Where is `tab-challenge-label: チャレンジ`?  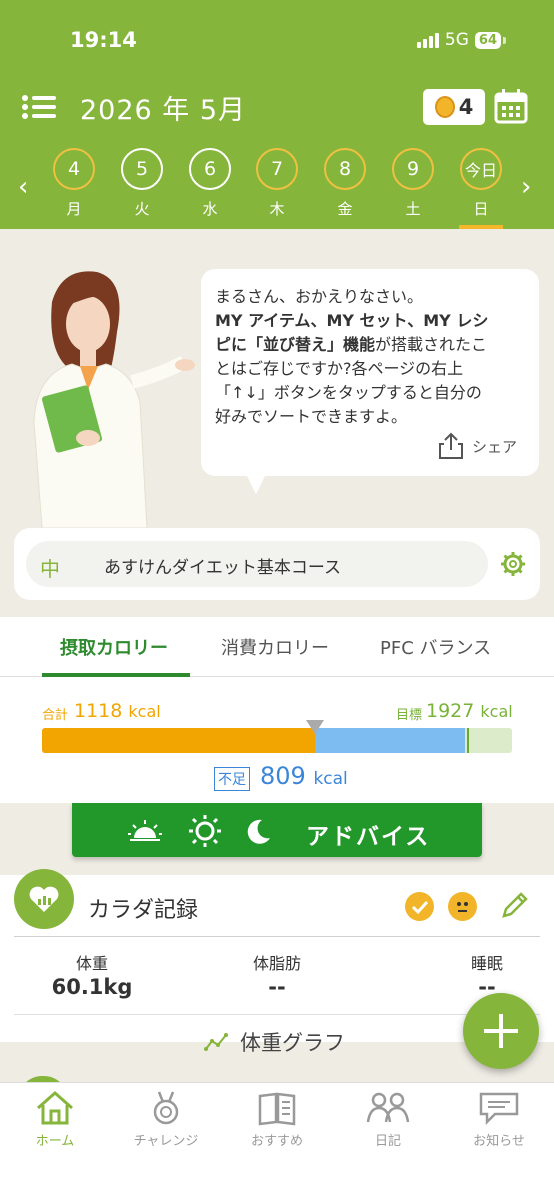
tab-challenge-label: チャレンジ is located at coordinates (166, 1141).